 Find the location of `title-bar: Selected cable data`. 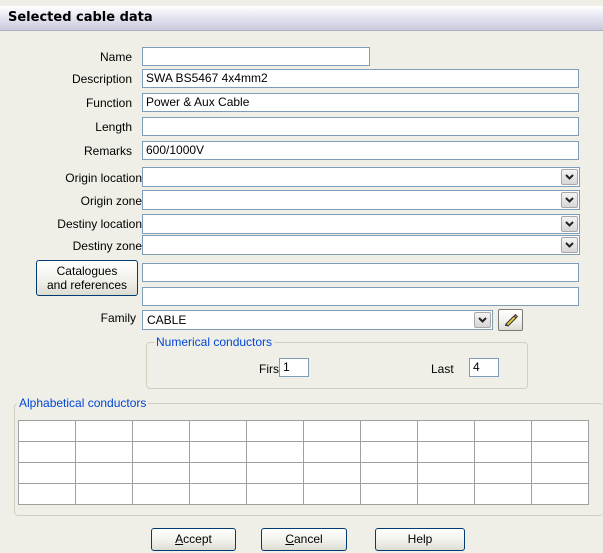

title-bar: Selected cable data is located at coordinates (301, 18).